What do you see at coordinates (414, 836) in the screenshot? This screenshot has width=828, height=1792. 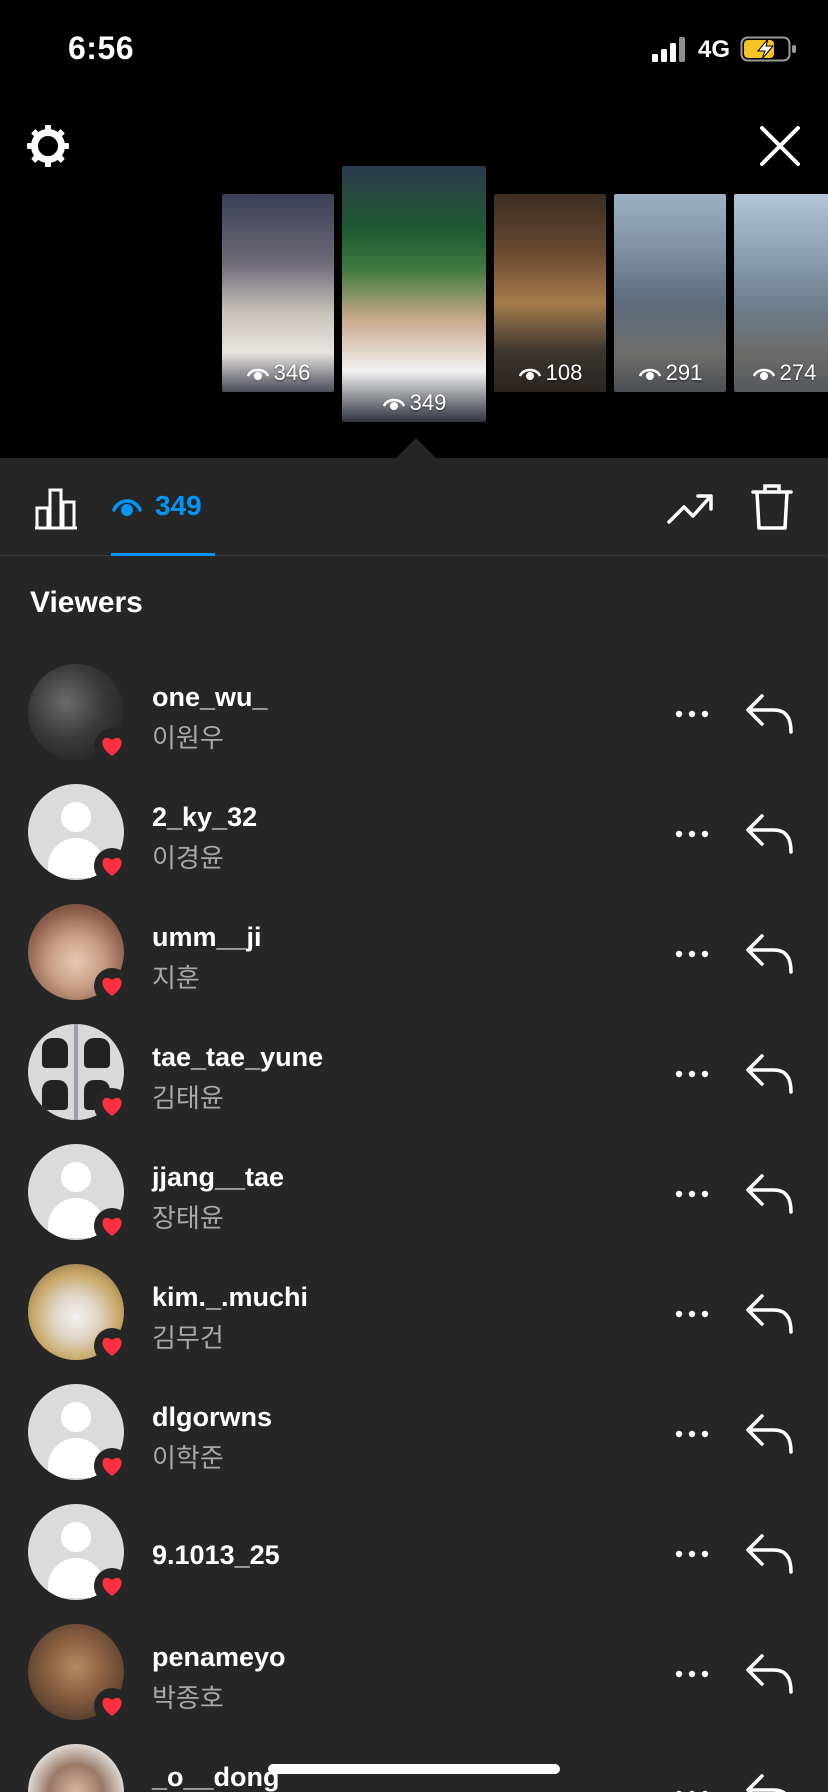 I see `viewer-row: 2_ky_32 이경윤` at bounding box center [414, 836].